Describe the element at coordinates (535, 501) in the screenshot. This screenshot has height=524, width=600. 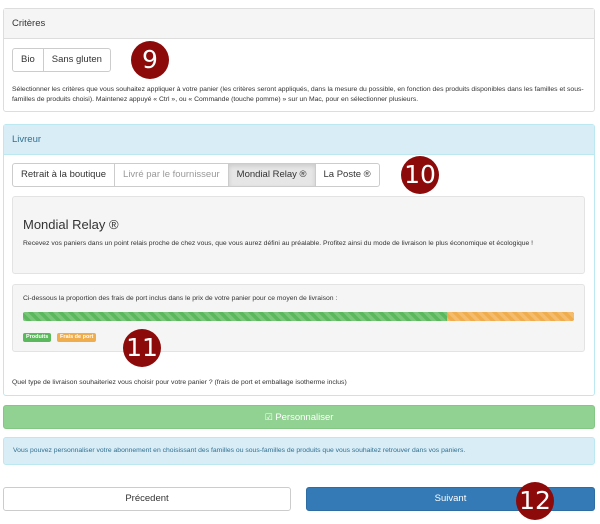
I see `step-marker-12: 12` at that location.